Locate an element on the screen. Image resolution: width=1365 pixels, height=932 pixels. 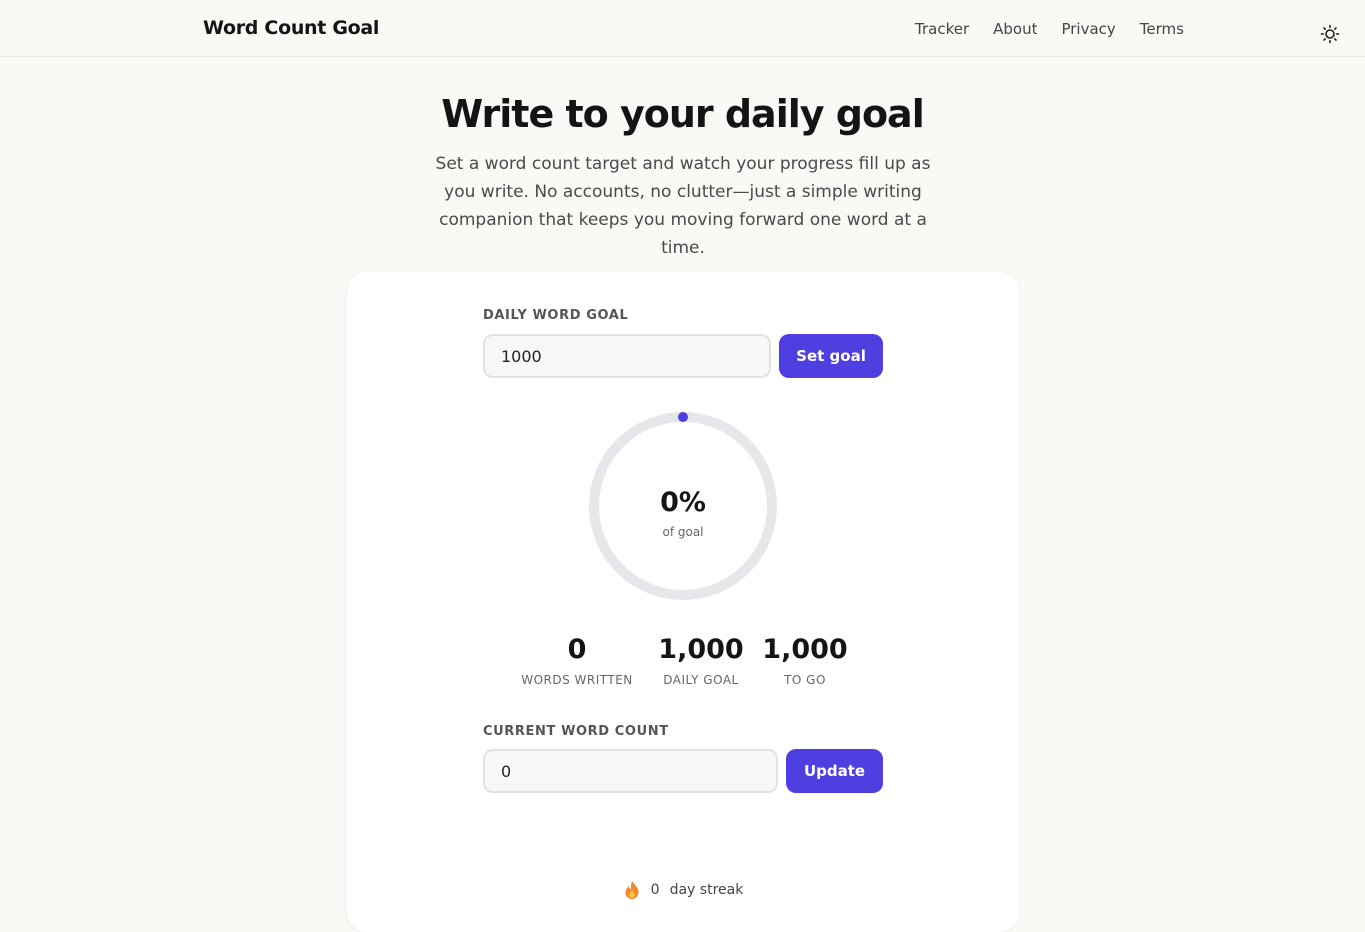
goal-label: DAILY WORD GOAL is located at coordinates (556, 315).